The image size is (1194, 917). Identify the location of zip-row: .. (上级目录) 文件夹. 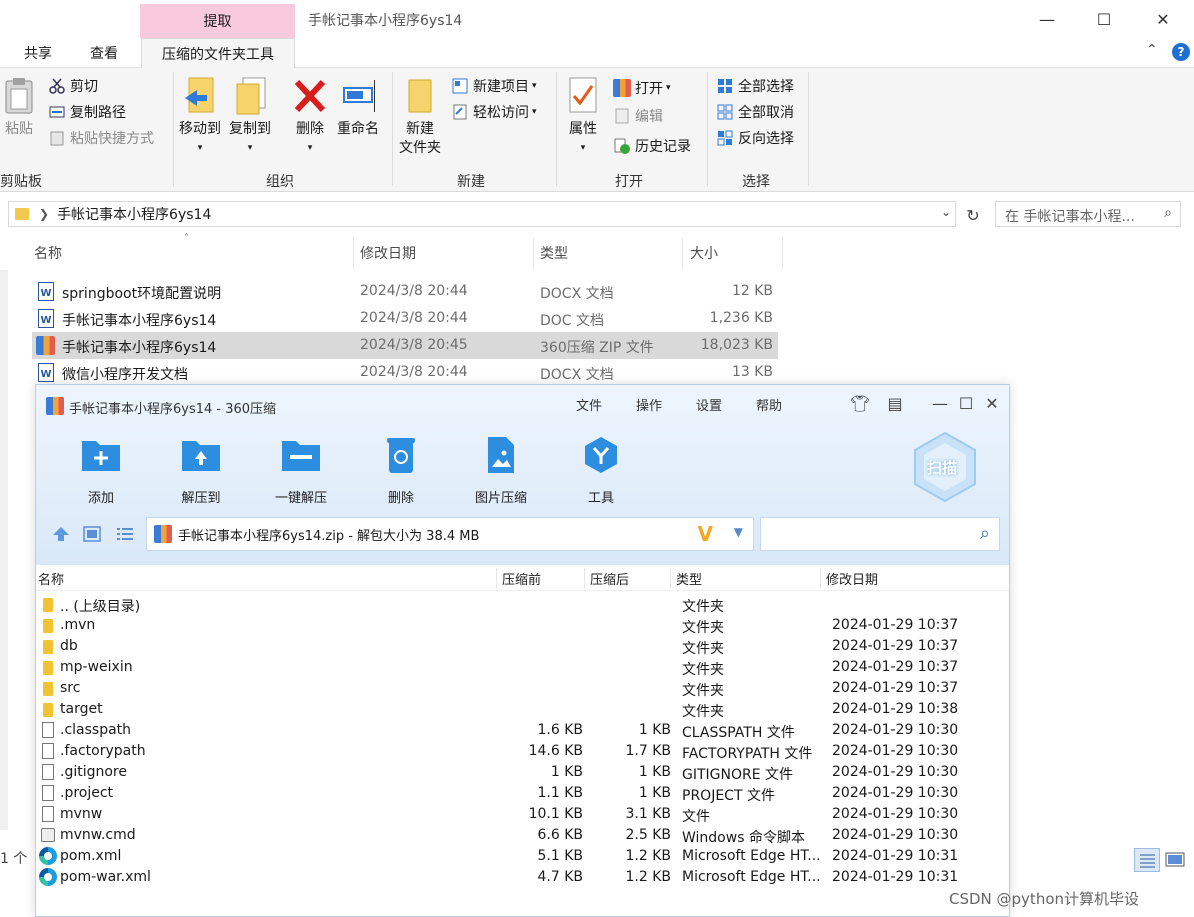
(522, 604).